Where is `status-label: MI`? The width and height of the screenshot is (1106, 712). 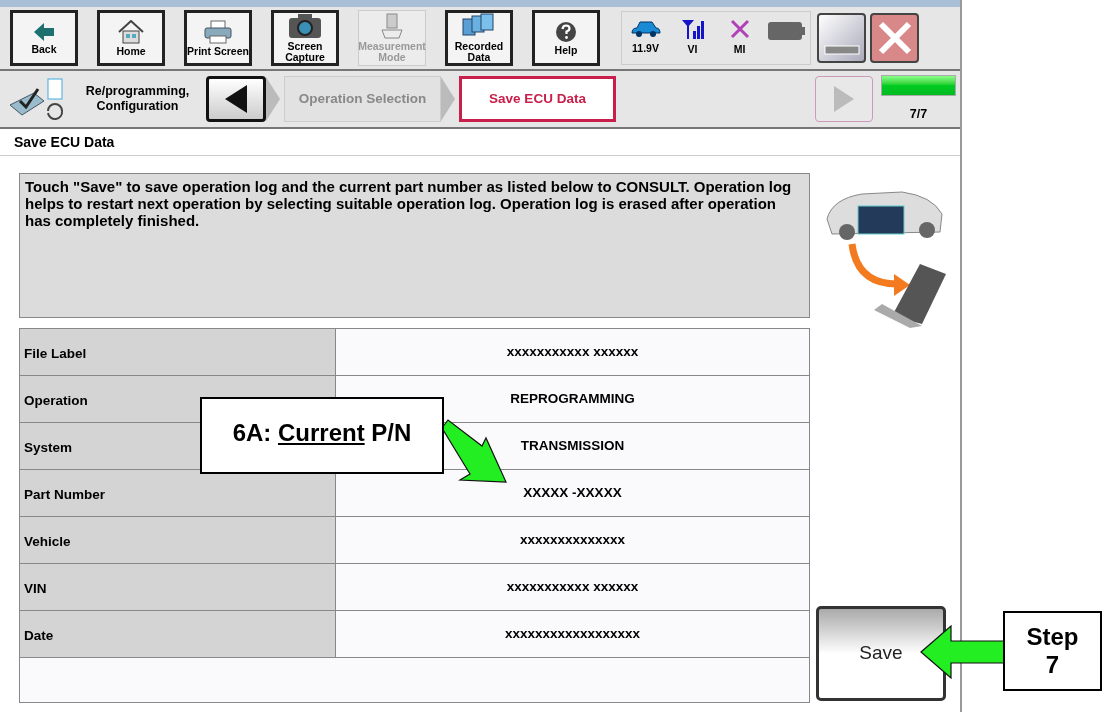 status-label: MI is located at coordinates (739, 49).